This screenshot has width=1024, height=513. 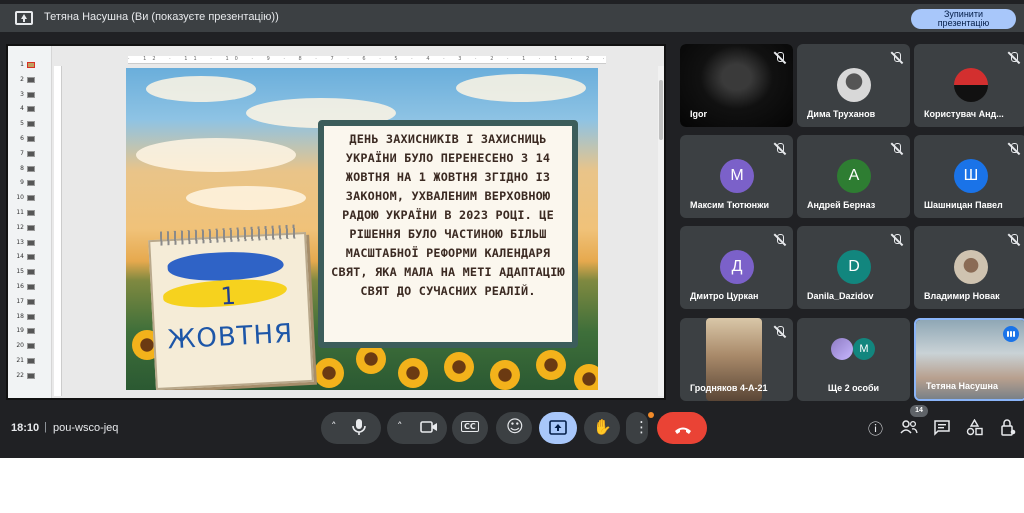 What do you see at coordinates (29, 287) in the screenshot?
I see `slide-thumbnail: 16` at bounding box center [29, 287].